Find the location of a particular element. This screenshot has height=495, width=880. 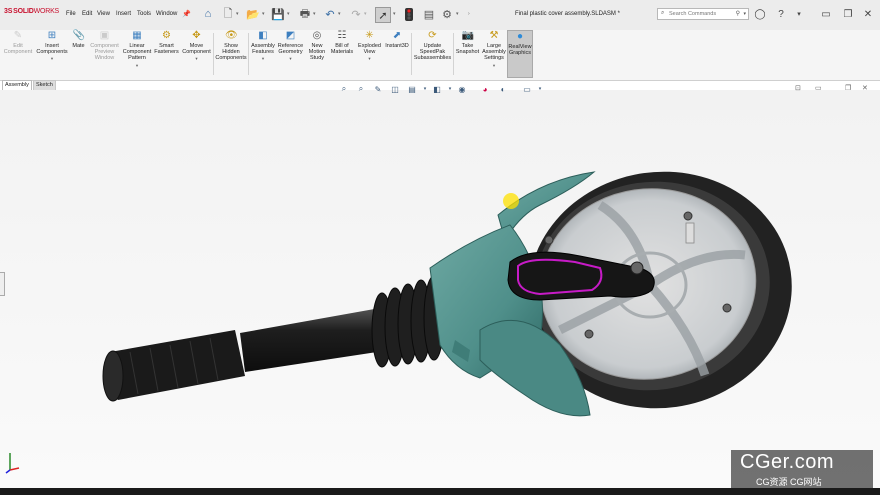

view-settings-dropdown-icon: ▾ is located at coordinates (540, 89).